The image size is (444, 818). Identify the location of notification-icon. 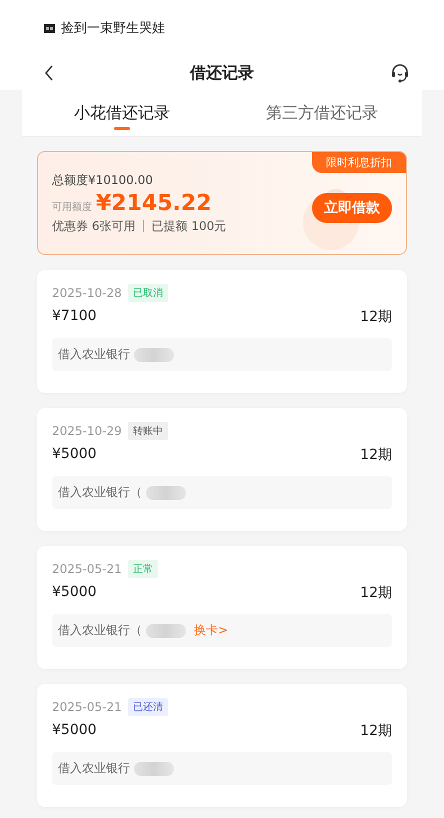
(49, 28).